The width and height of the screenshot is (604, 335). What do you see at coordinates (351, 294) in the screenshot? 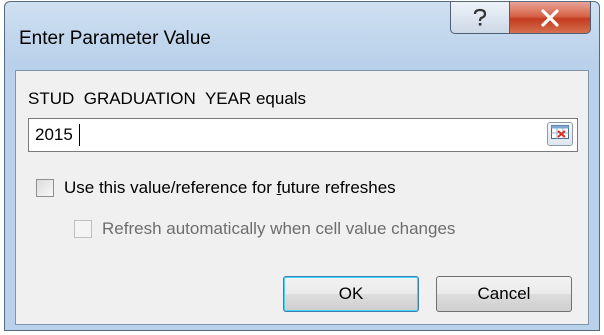
I see `ok-button: OK` at bounding box center [351, 294].